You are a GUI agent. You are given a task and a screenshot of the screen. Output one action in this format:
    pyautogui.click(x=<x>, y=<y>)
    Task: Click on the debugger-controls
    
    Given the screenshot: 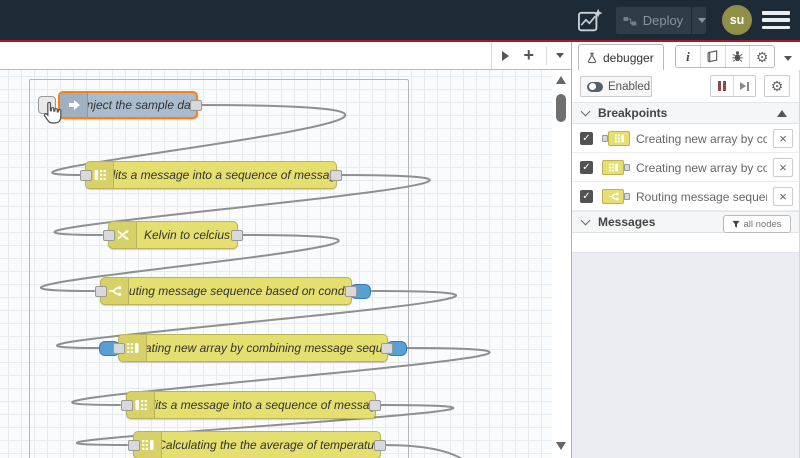 What is the action you would take?
    pyautogui.click(x=733, y=86)
    